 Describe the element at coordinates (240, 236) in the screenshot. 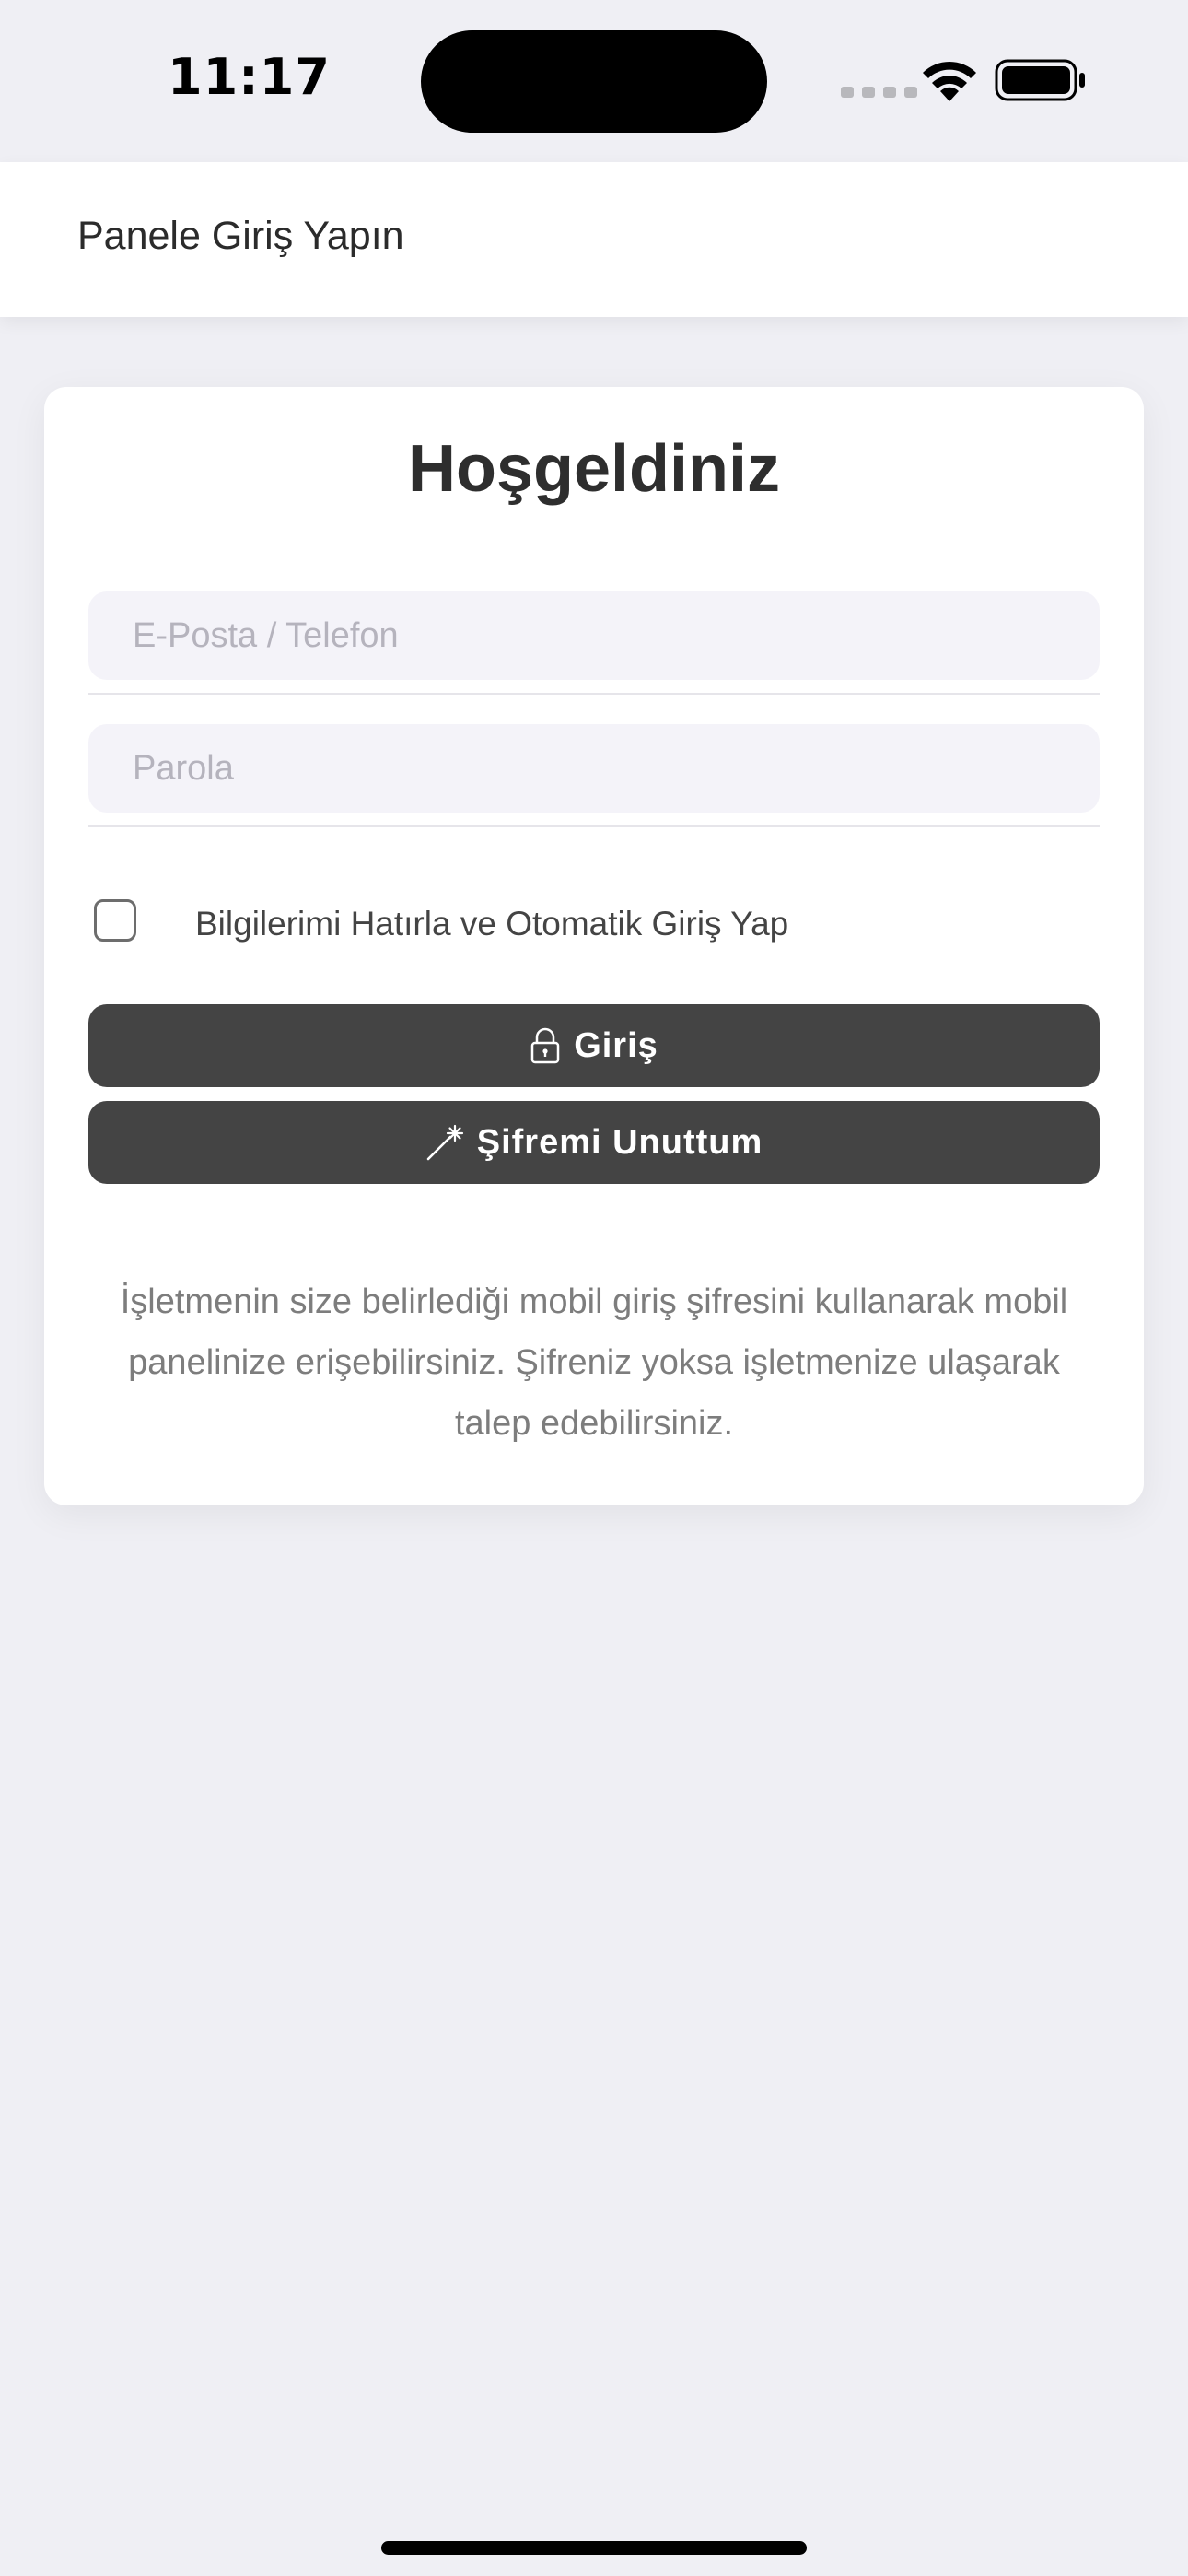

I see `page-title: Panele Giriş Yapın` at that location.